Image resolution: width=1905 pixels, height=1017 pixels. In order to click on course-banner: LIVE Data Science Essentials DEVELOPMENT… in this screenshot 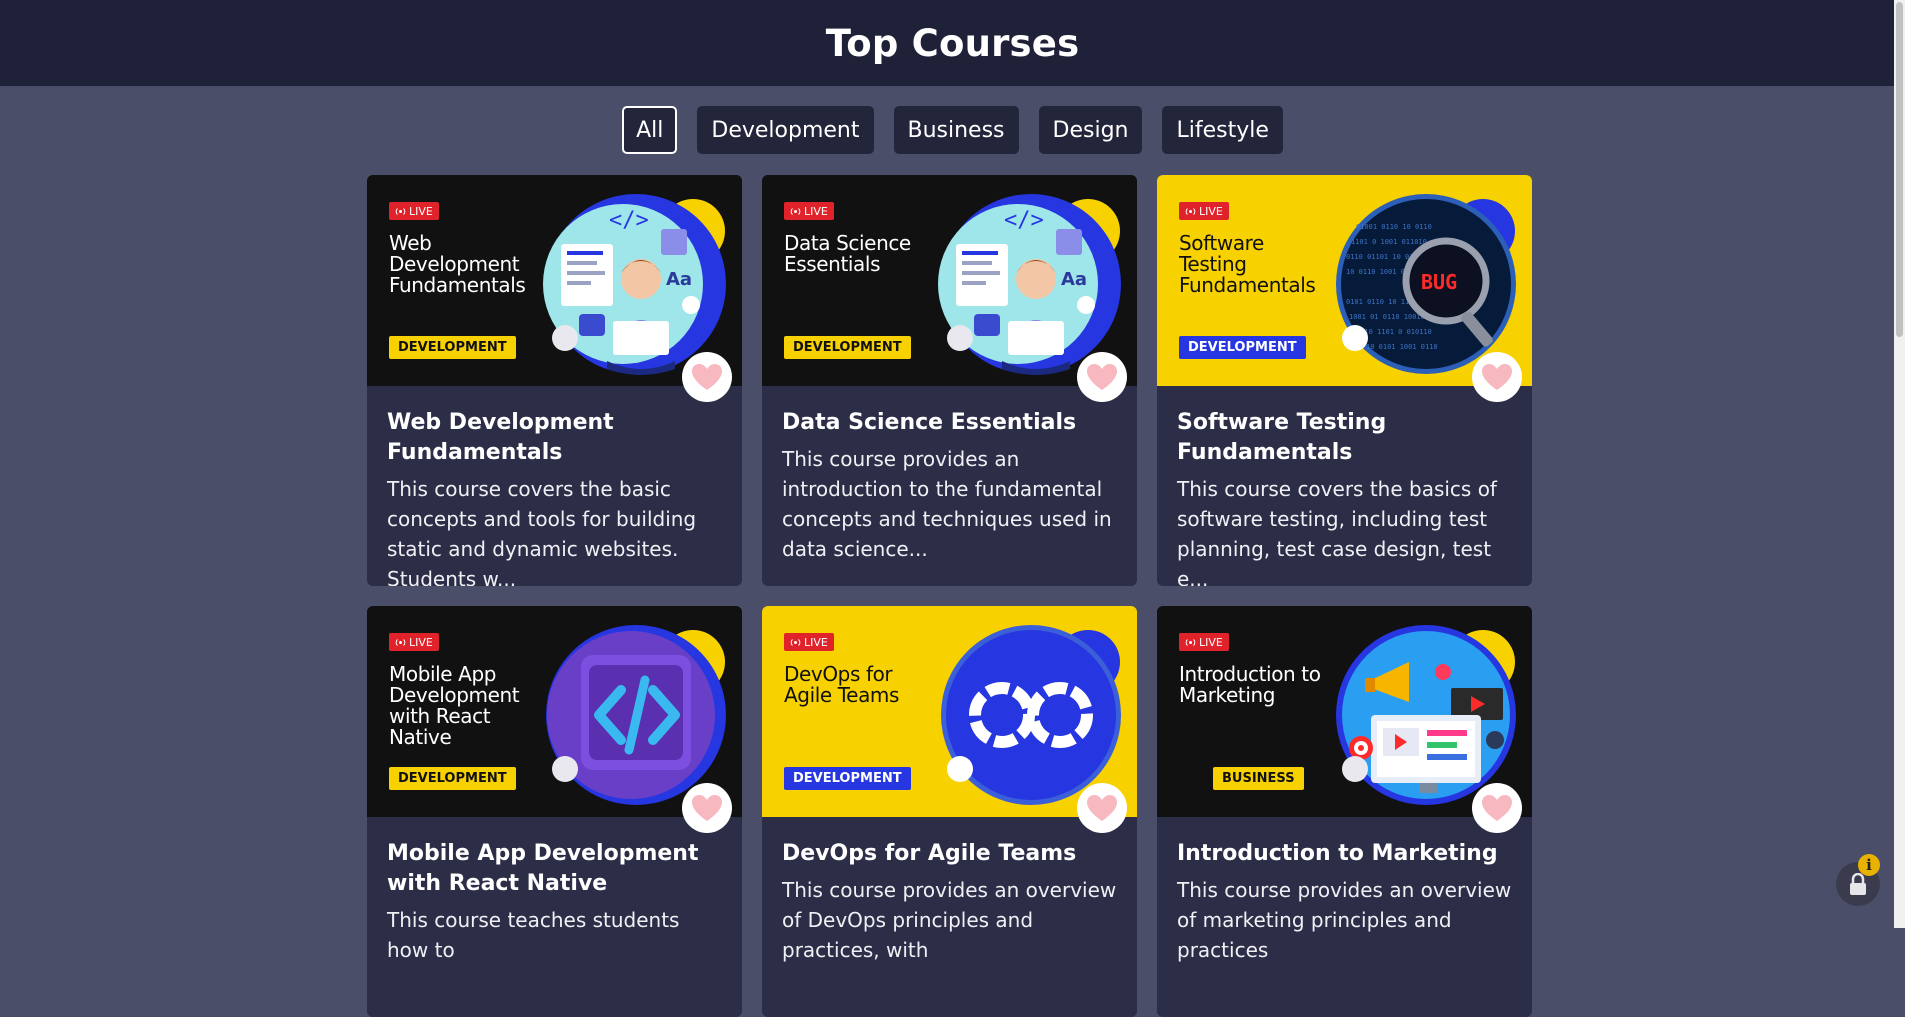, I will do `click(949, 280)`.